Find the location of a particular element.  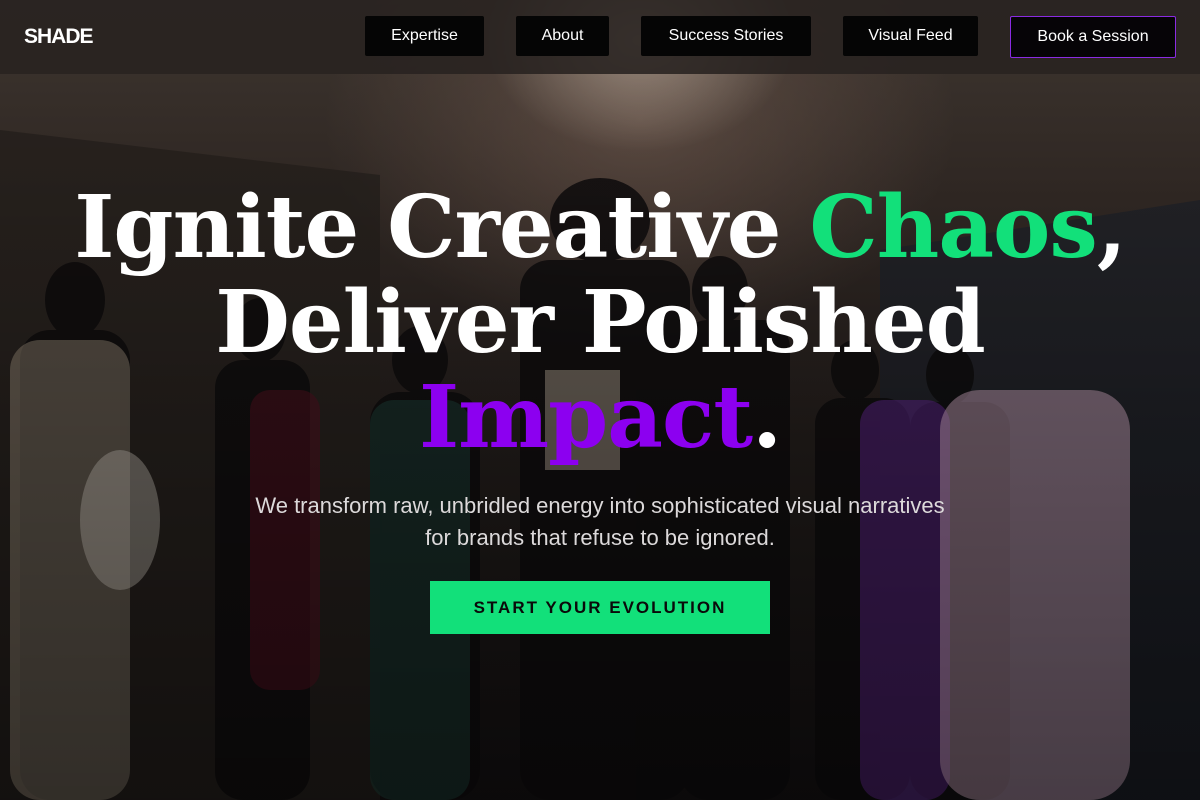

logo: SHADE is located at coordinates (59, 37).